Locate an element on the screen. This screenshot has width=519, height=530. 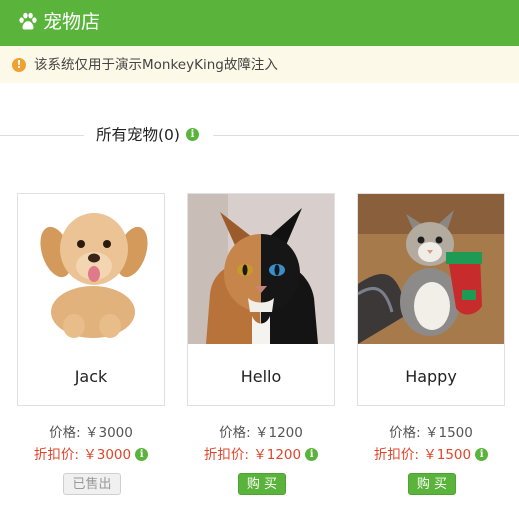
exclamation-icon: ! is located at coordinates (19, 65).